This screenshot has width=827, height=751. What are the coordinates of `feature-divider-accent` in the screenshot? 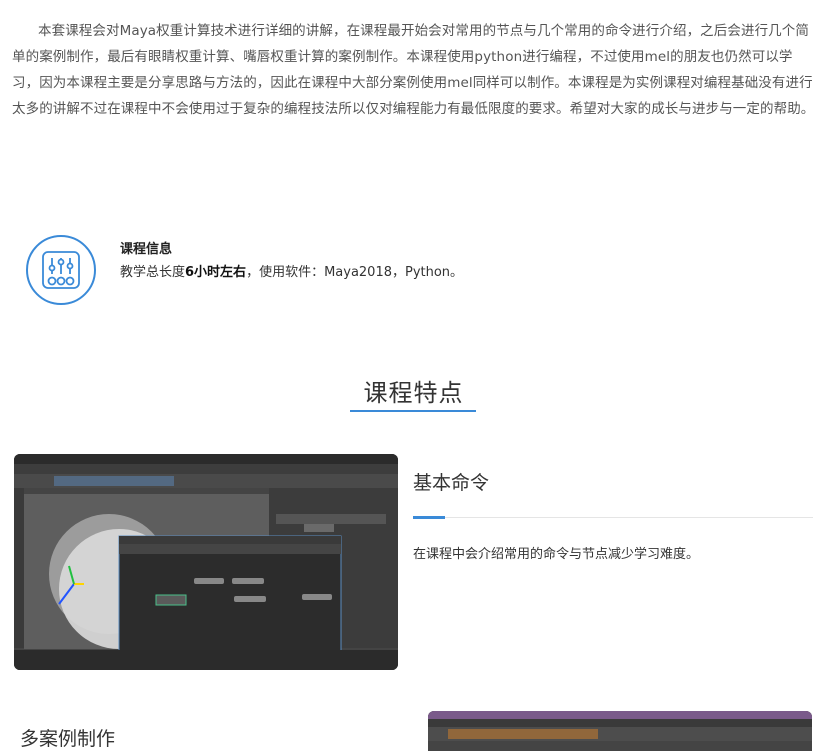 It's located at (429, 517).